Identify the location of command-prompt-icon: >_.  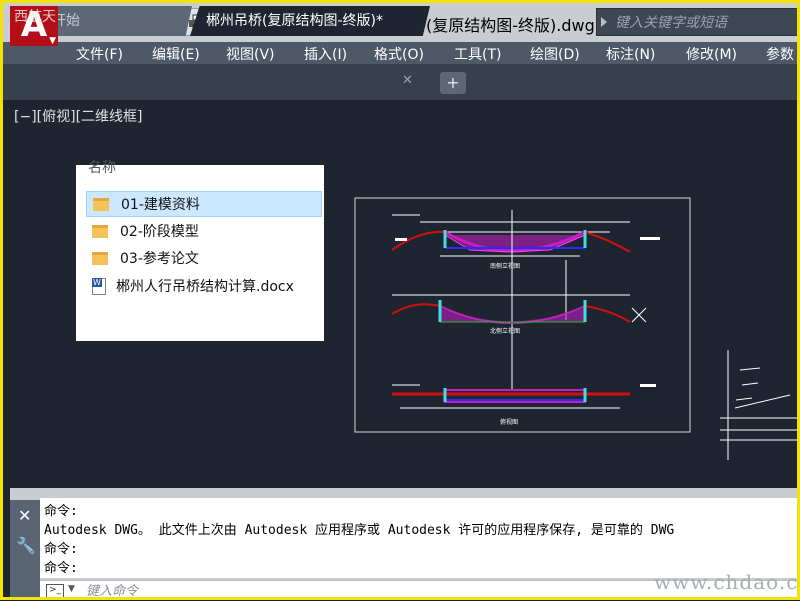
(55, 591).